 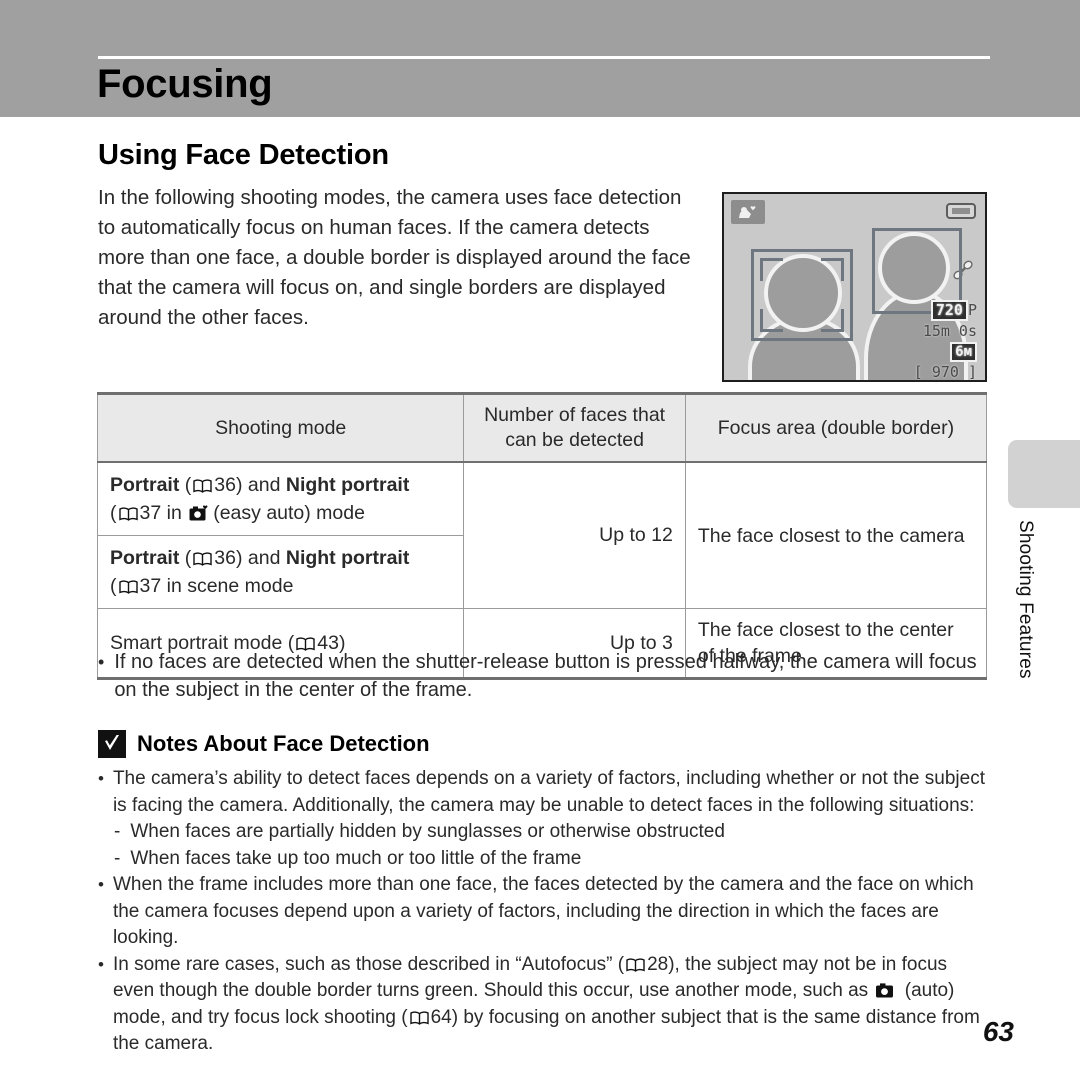 I want to click on double-border-focus-area, so click(x=802, y=295).